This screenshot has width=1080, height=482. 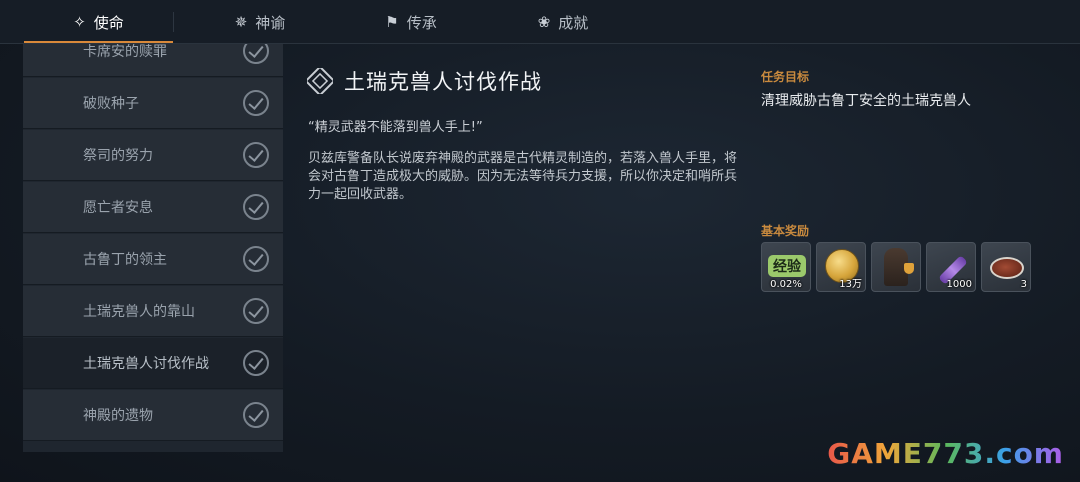 What do you see at coordinates (443, 82) in the screenshot?
I see `mission-title: 土瑞克兽人讨伐作战` at bounding box center [443, 82].